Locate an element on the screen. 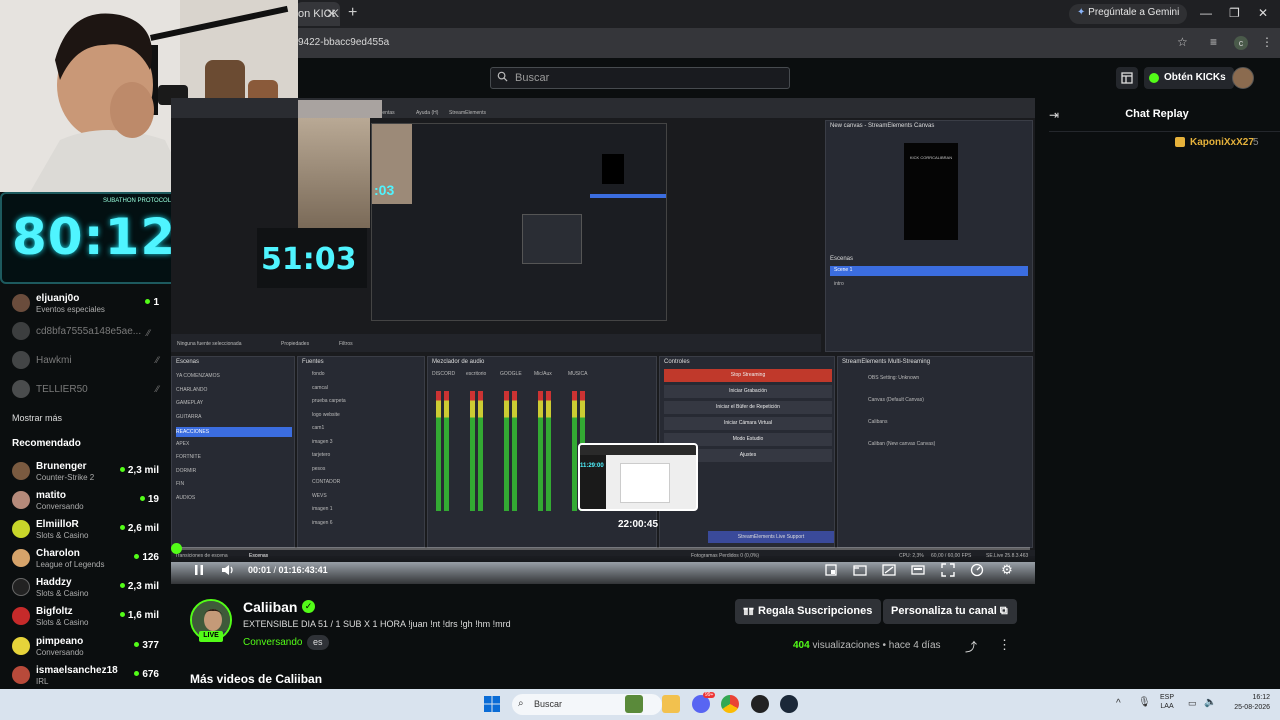 This screenshot has height=720, width=1280. sidebar-item-hawkmi: Hawkmi ⁄⁄ is located at coordinates (85, 361).